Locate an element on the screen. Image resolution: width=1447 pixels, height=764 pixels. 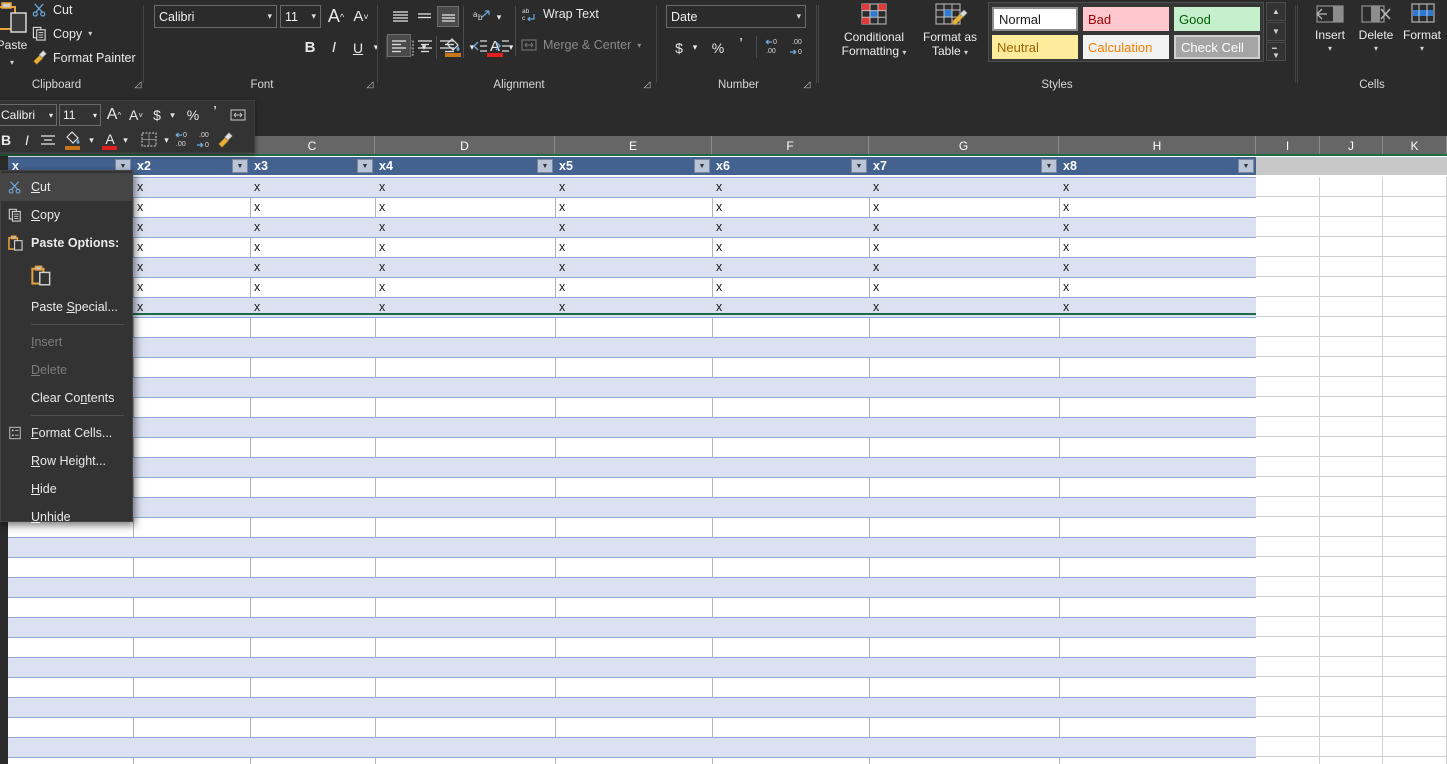
column-header-K: K is located at coordinates (1415, 145).